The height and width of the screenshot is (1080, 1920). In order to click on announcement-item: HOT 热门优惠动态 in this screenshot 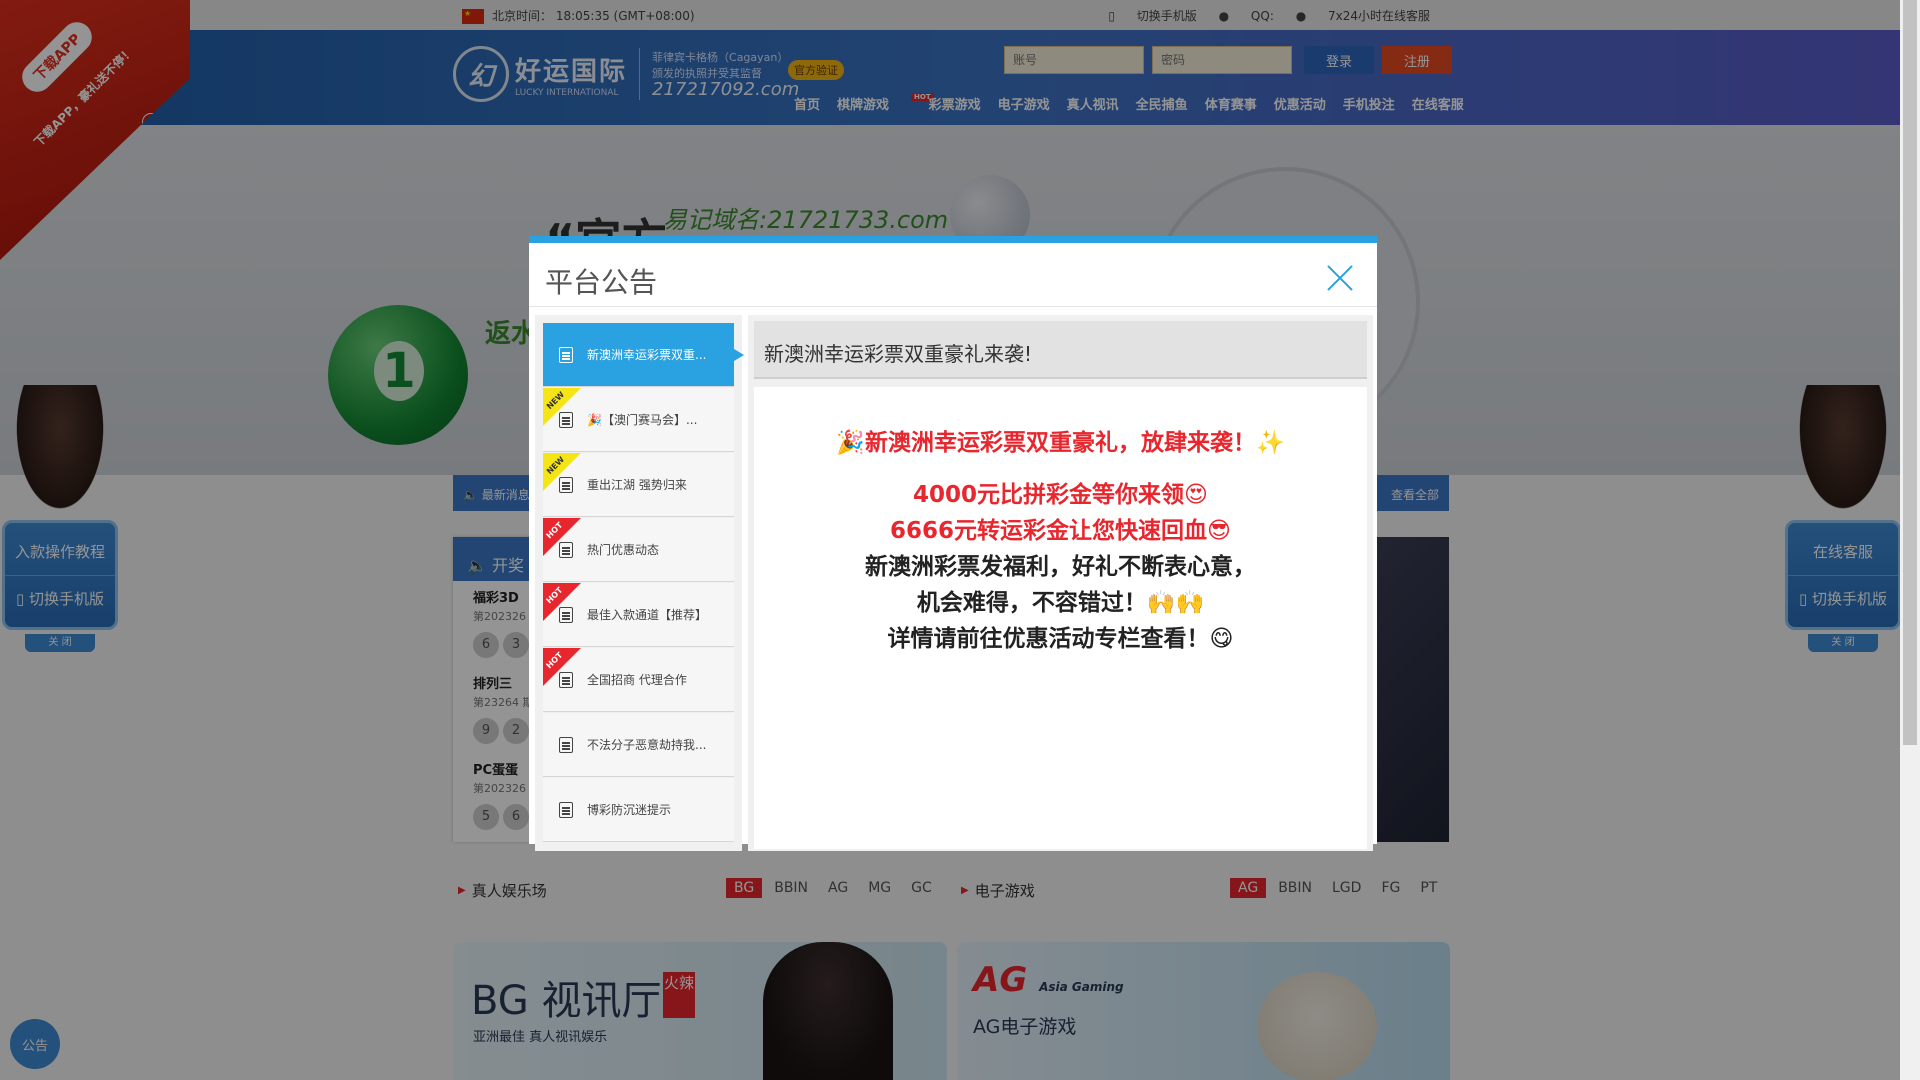, I will do `click(638, 550)`.